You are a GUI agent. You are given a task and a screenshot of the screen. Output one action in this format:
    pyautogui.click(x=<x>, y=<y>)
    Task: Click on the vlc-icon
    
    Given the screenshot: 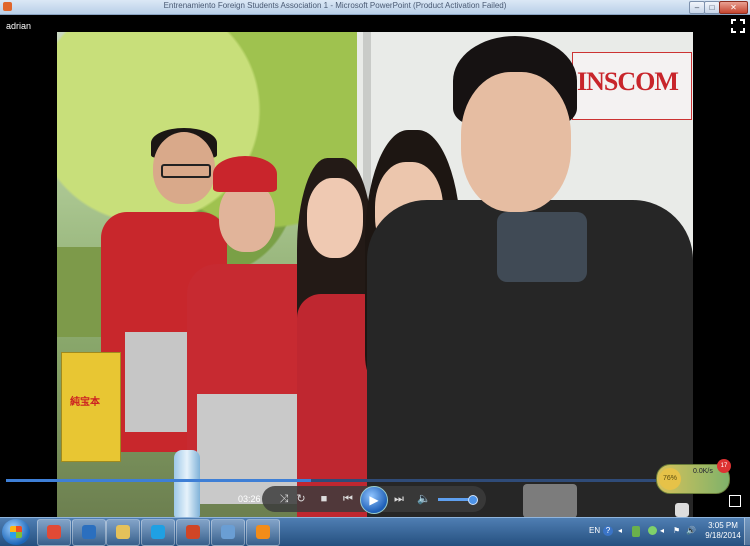 What is the action you would take?
    pyautogui.click(x=263, y=532)
    